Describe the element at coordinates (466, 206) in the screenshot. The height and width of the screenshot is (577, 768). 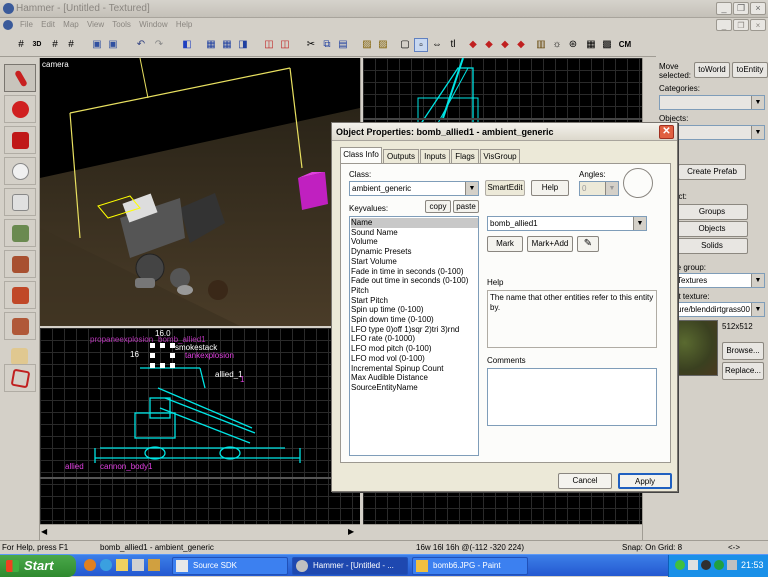
I see `paste-button: paste` at that location.